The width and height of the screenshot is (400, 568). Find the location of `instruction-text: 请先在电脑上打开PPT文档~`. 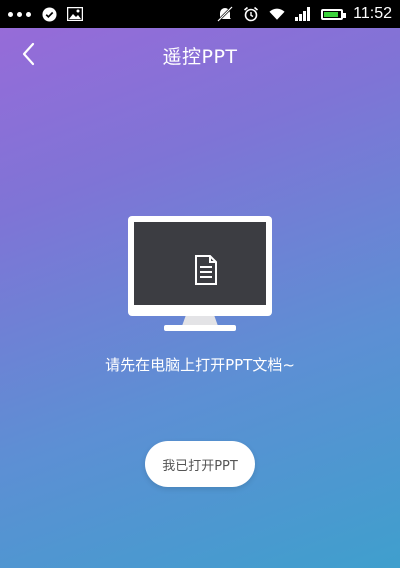

instruction-text: 请先在电脑上打开PPT文档~ is located at coordinates (200, 365).